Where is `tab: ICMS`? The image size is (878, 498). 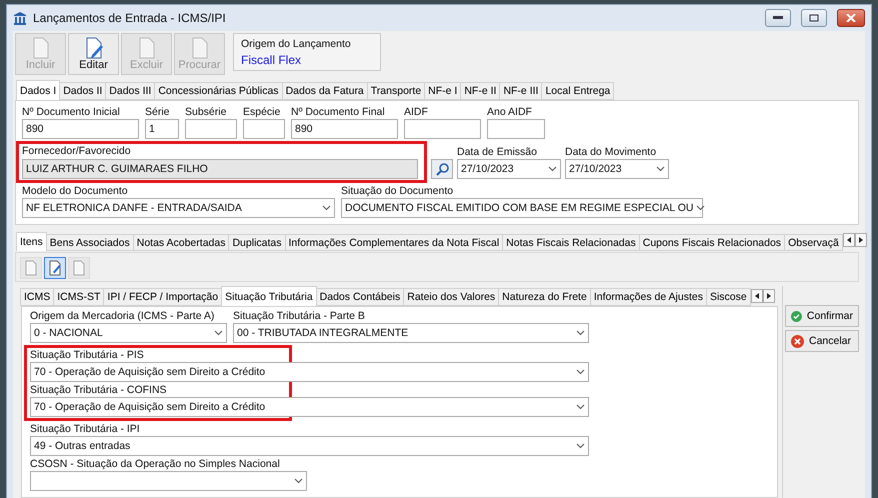 tab: ICMS is located at coordinates (37, 297).